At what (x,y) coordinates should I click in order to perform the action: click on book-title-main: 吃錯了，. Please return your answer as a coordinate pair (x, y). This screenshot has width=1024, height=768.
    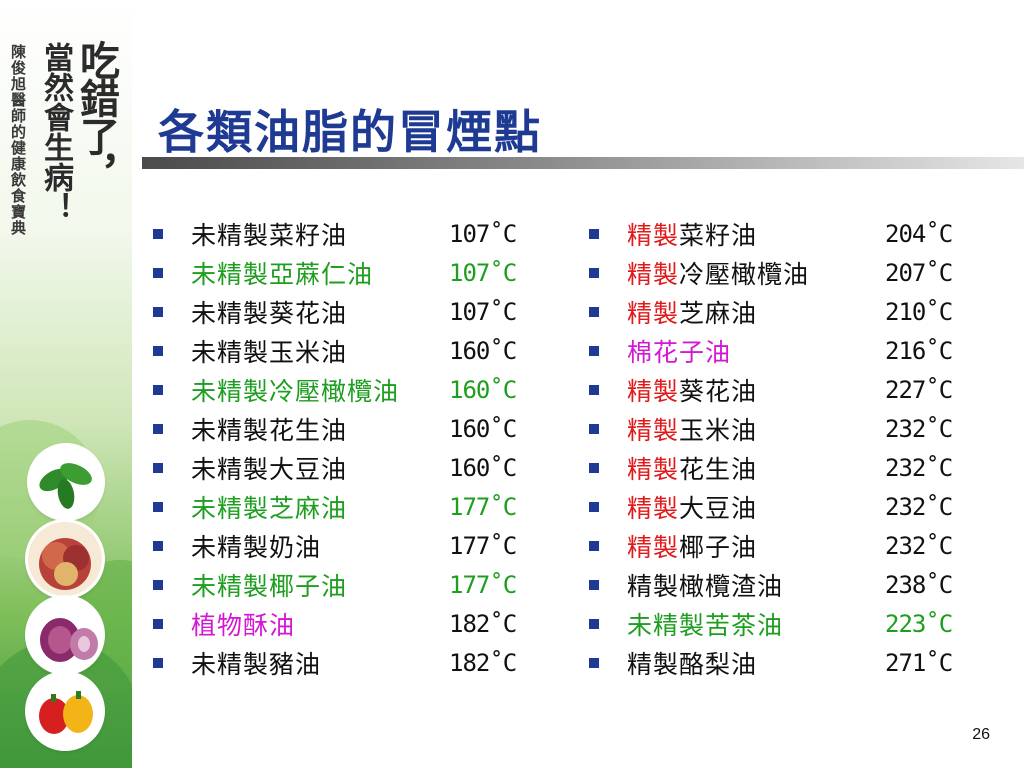
    Looking at the image, I should click on (96, 116).